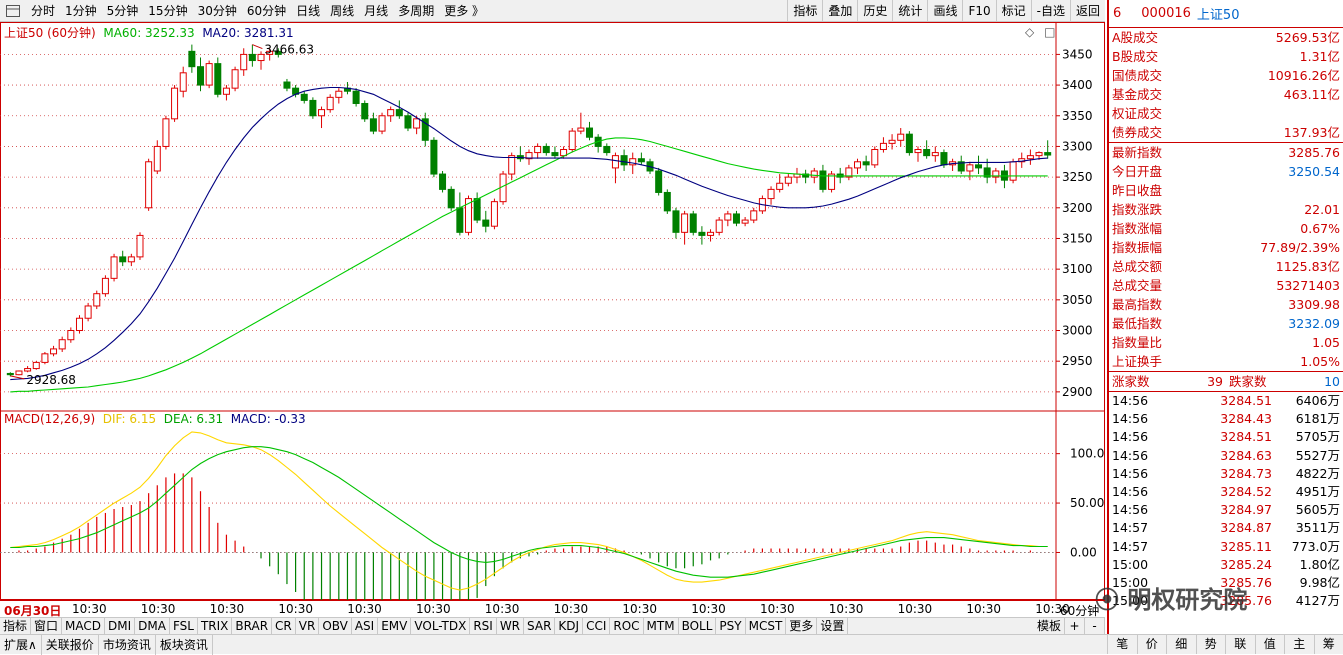 The image size is (1343, 655). What do you see at coordinates (1181, 644) in the screenshot?
I see `panel-button: 细` at bounding box center [1181, 644].